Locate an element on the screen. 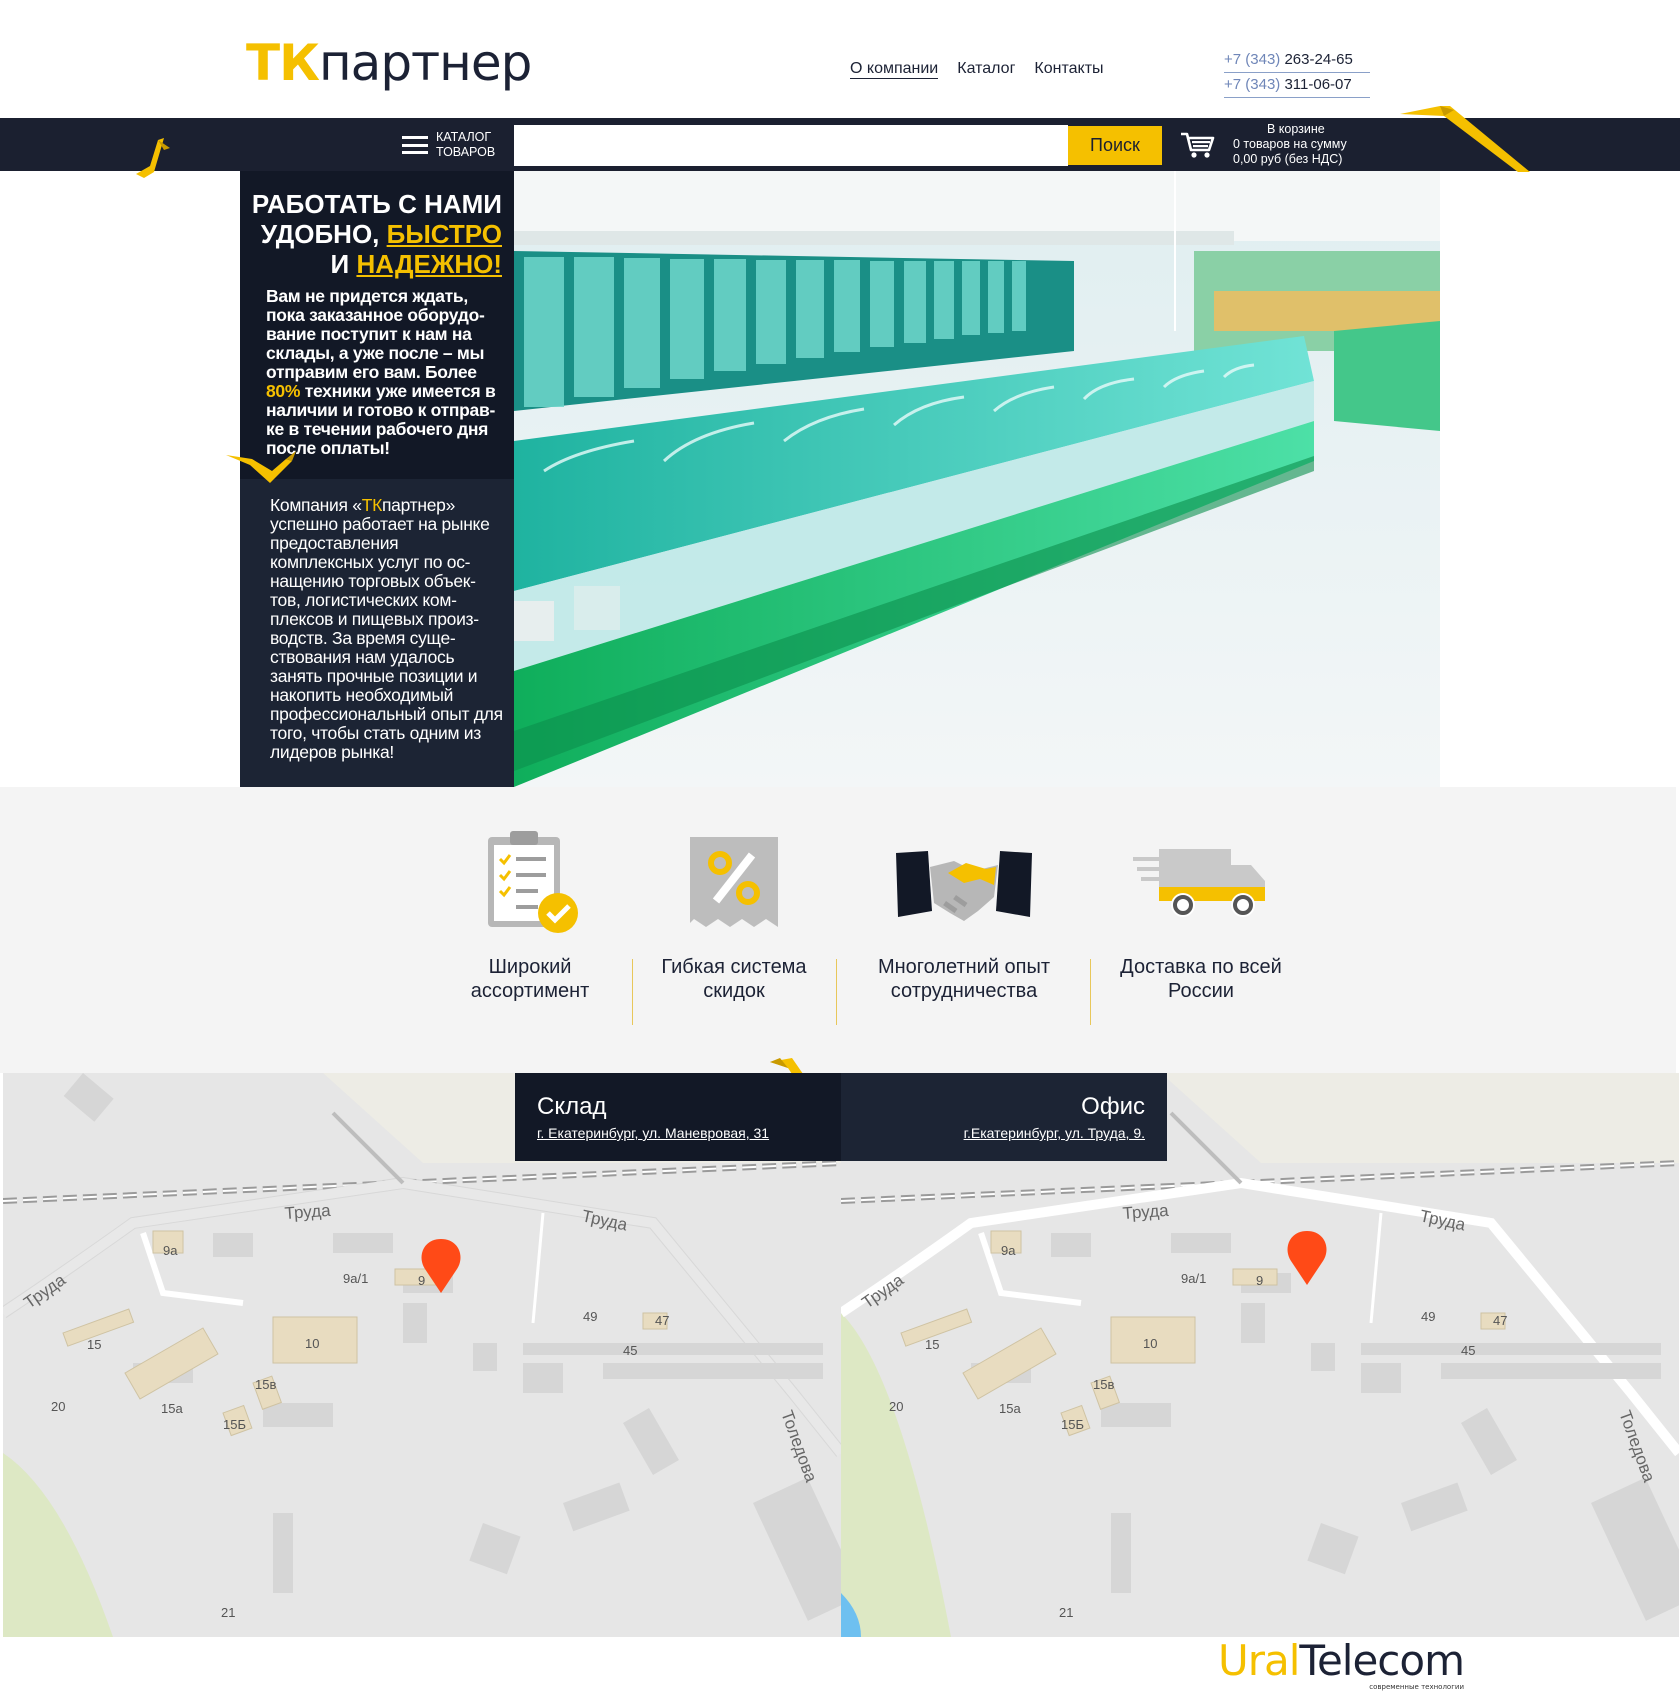  feature-delivery: Доставка по всей России is located at coordinates (1201, 915).